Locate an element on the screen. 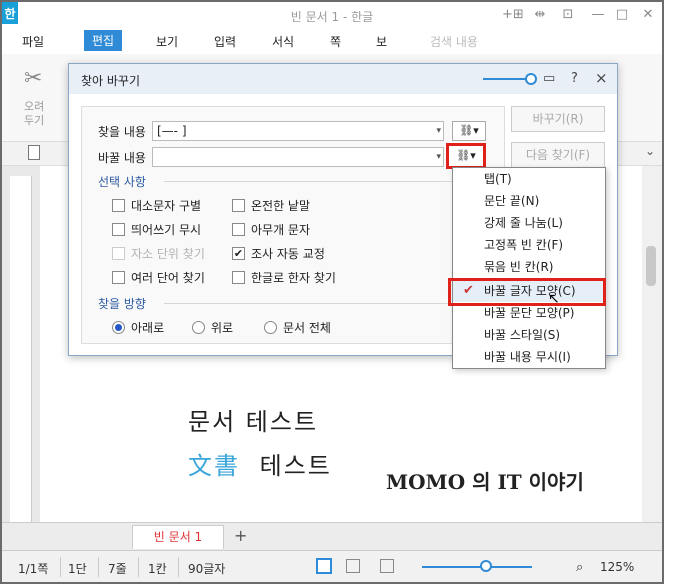  menu-insert: 입력 is located at coordinates (225, 41).